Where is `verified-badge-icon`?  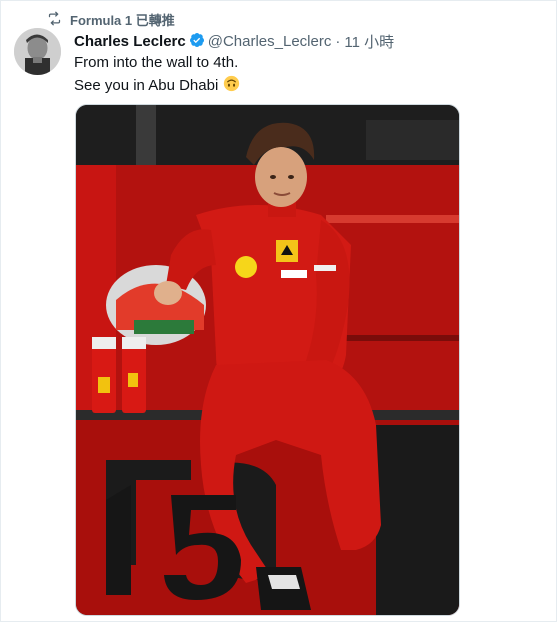
verified-badge-icon is located at coordinates (197, 42).